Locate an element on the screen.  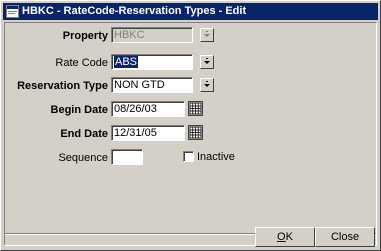
reservation-type-label: Reservation Type is located at coordinates (62, 86).